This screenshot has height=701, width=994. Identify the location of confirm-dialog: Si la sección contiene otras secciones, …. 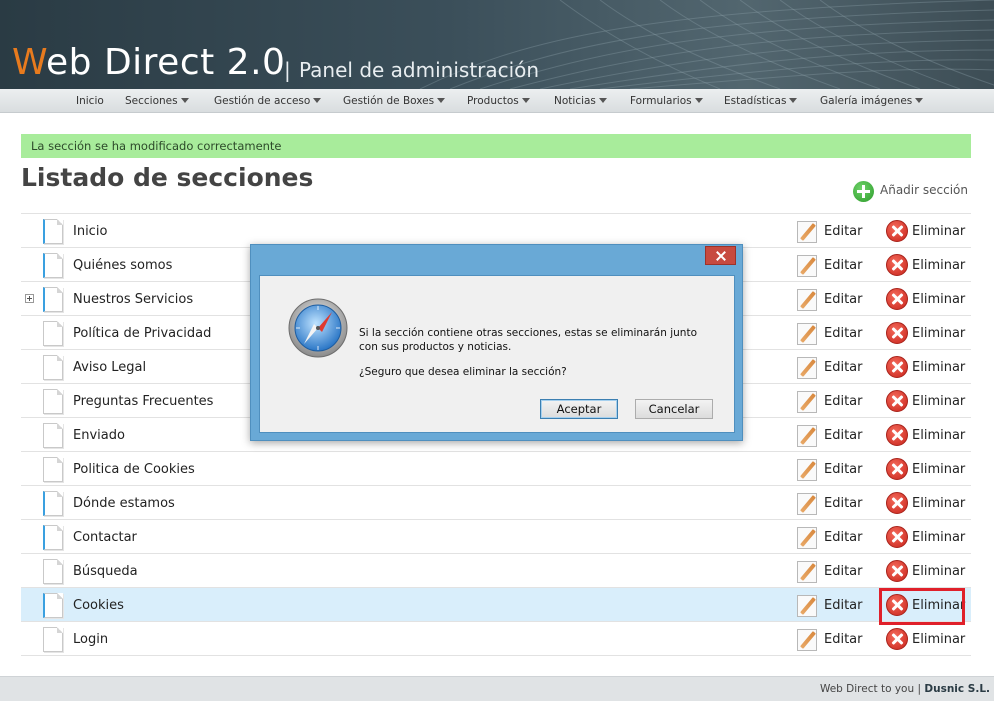
(496, 342).